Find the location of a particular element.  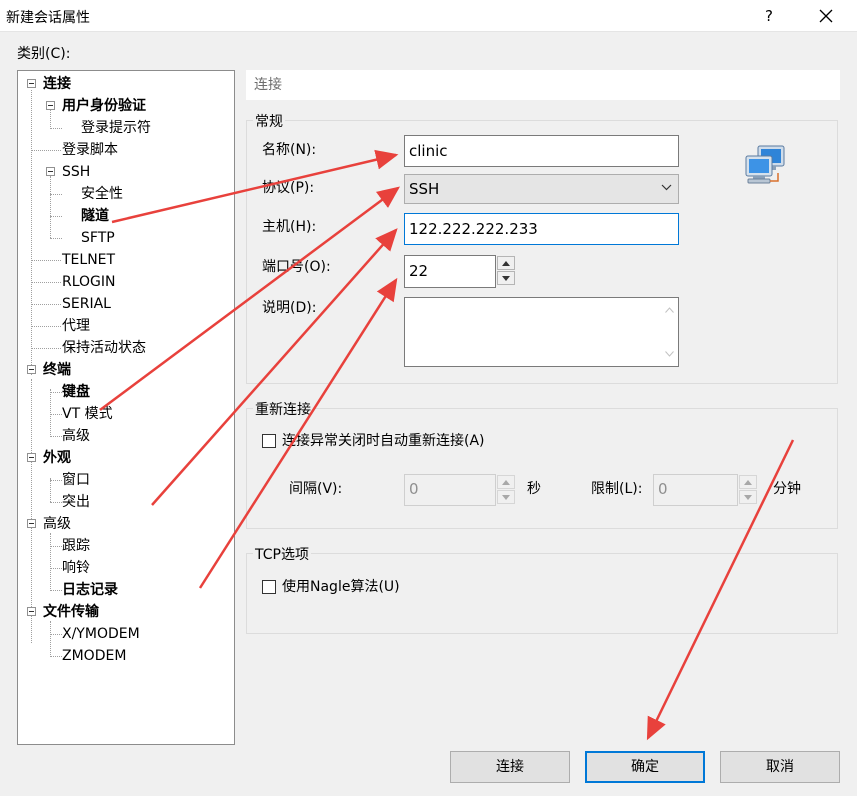

nagle-label: 使用Nagle算法(U) is located at coordinates (341, 587).